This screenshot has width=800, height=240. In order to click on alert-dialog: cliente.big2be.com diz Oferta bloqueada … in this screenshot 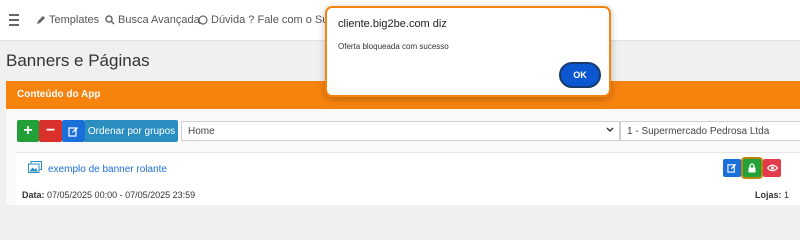, I will do `click(468, 51)`.